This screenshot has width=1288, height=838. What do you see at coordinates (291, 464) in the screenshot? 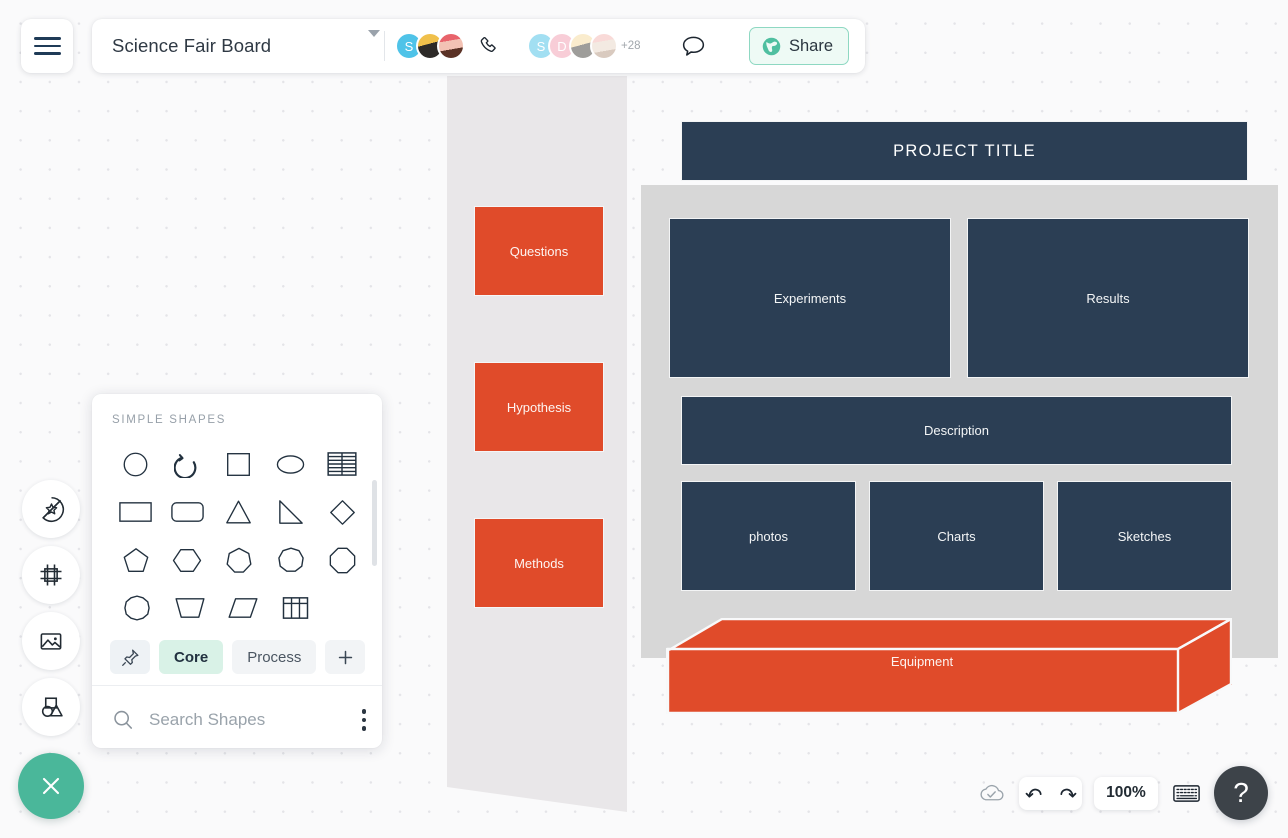
I see `shape-ellipse` at bounding box center [291, 464].